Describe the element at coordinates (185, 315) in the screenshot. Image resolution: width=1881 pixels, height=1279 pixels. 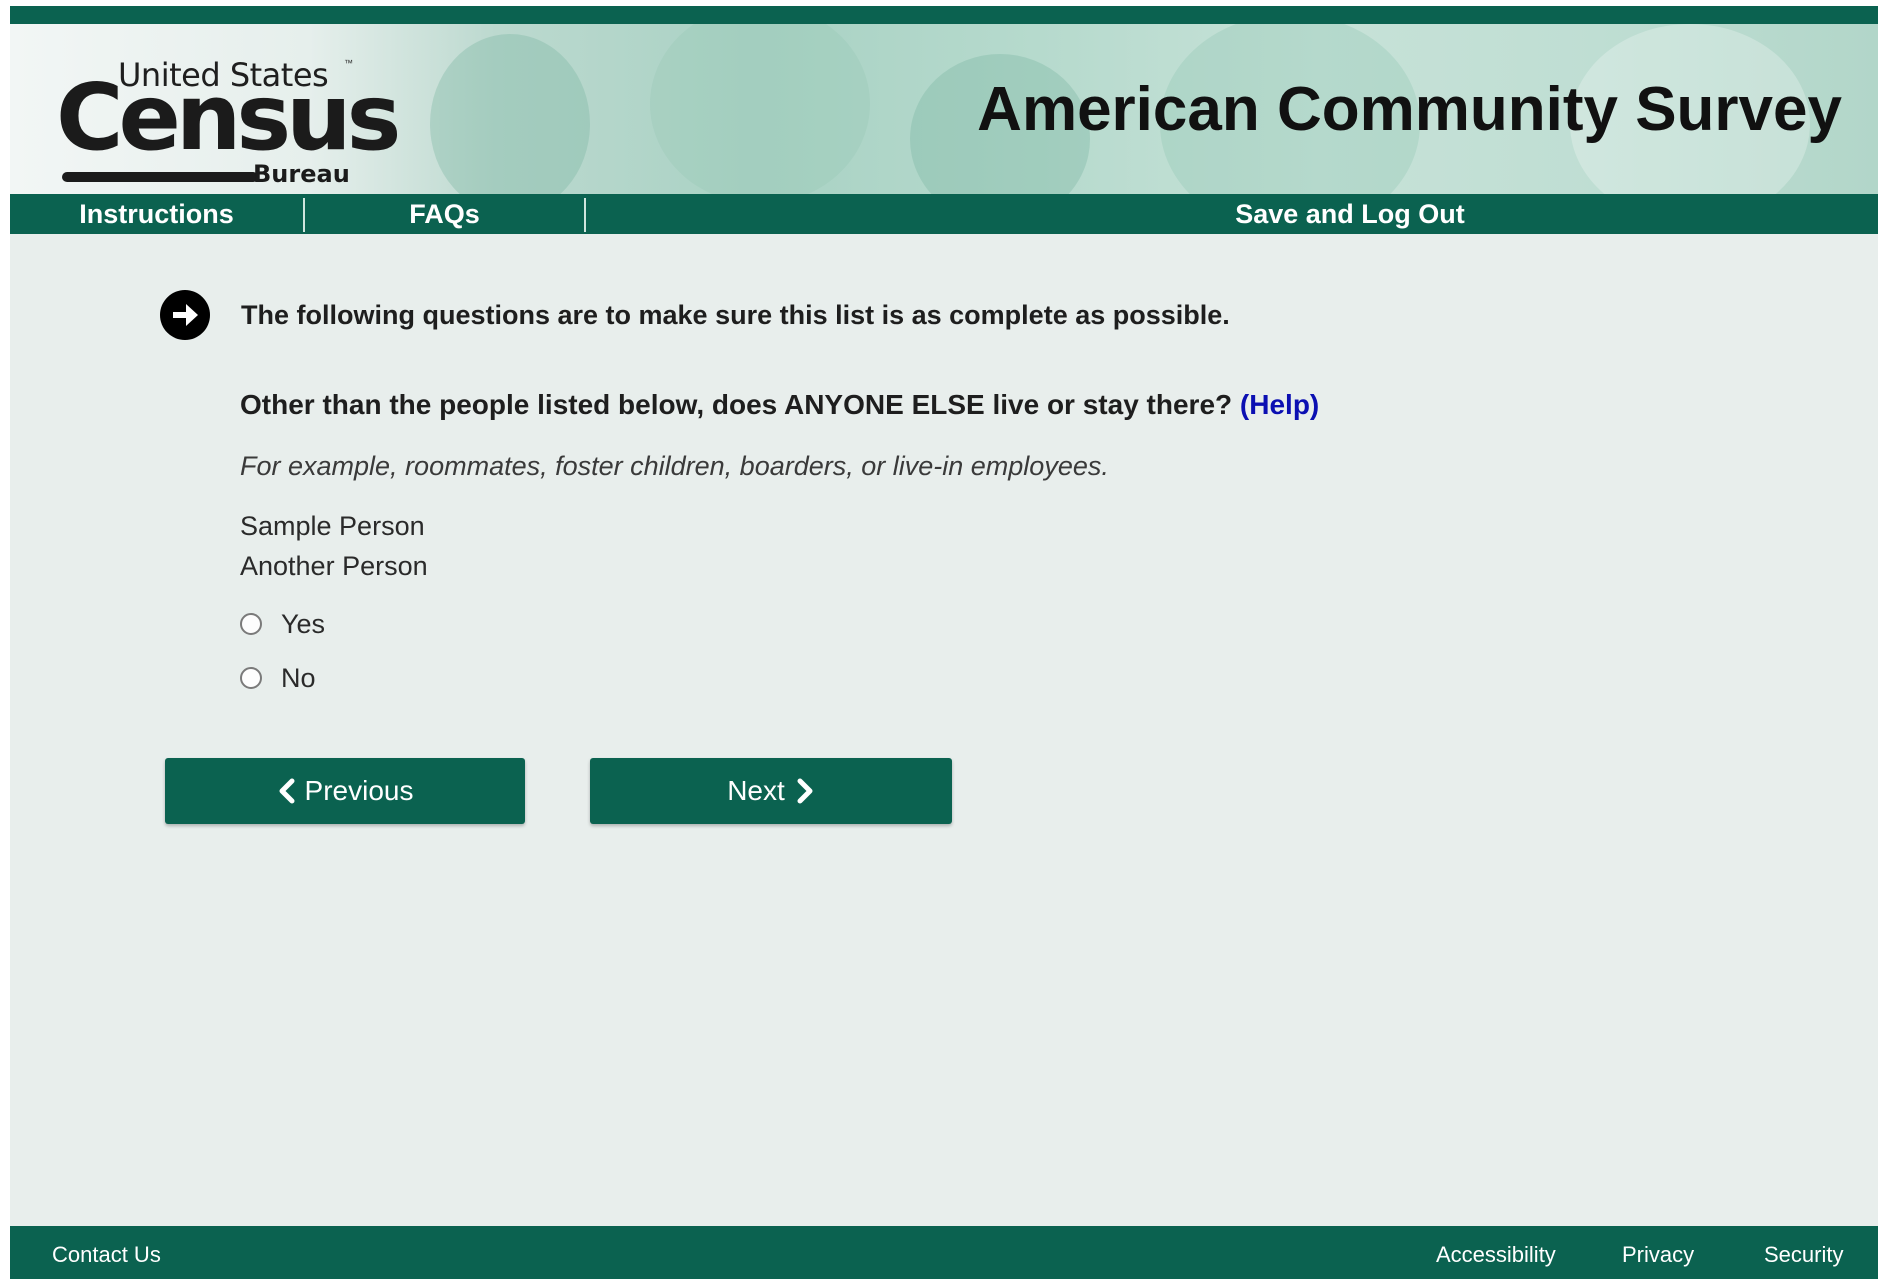
I see `arrow-right-circle-icon` at that location.